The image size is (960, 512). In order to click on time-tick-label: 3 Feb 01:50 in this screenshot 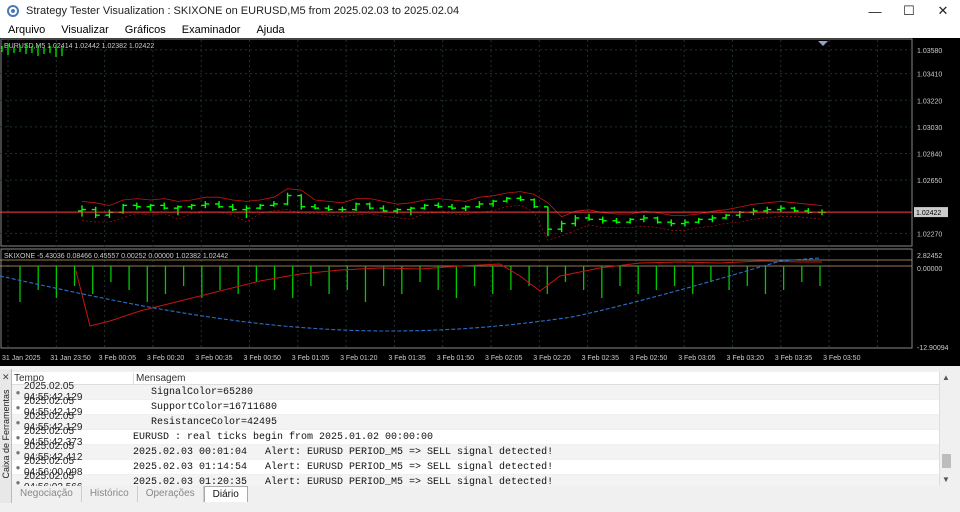, I will do `click(455, 358)`.